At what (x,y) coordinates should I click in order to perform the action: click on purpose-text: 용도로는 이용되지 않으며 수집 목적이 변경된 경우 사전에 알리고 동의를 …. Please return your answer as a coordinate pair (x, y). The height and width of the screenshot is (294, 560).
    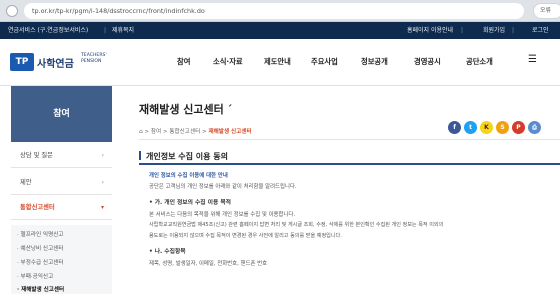
    Looking at the image, I should click on (245, 236).